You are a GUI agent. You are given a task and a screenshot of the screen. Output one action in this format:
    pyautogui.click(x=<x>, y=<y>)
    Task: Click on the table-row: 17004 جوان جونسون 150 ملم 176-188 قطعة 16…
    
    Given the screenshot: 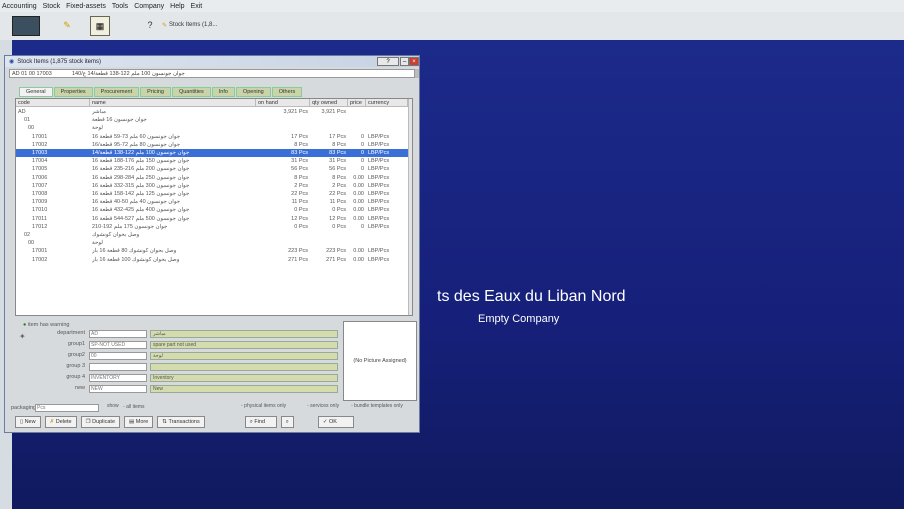 What is the action you would take?
    pyautogui.click(x=212, y=161)
    